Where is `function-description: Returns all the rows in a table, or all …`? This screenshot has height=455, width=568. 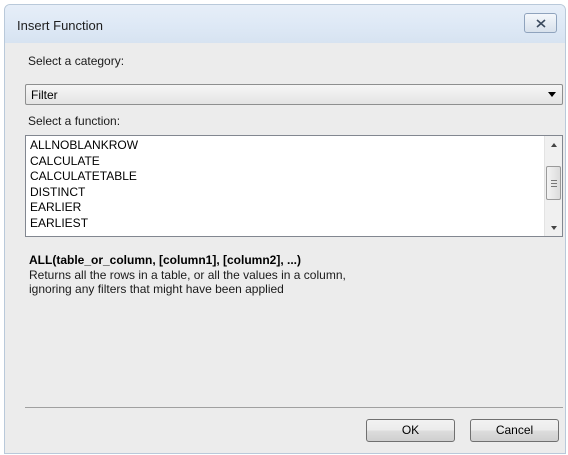
function-description: Returns all the rows in a table, or all … is located at coordinates (289, 282).